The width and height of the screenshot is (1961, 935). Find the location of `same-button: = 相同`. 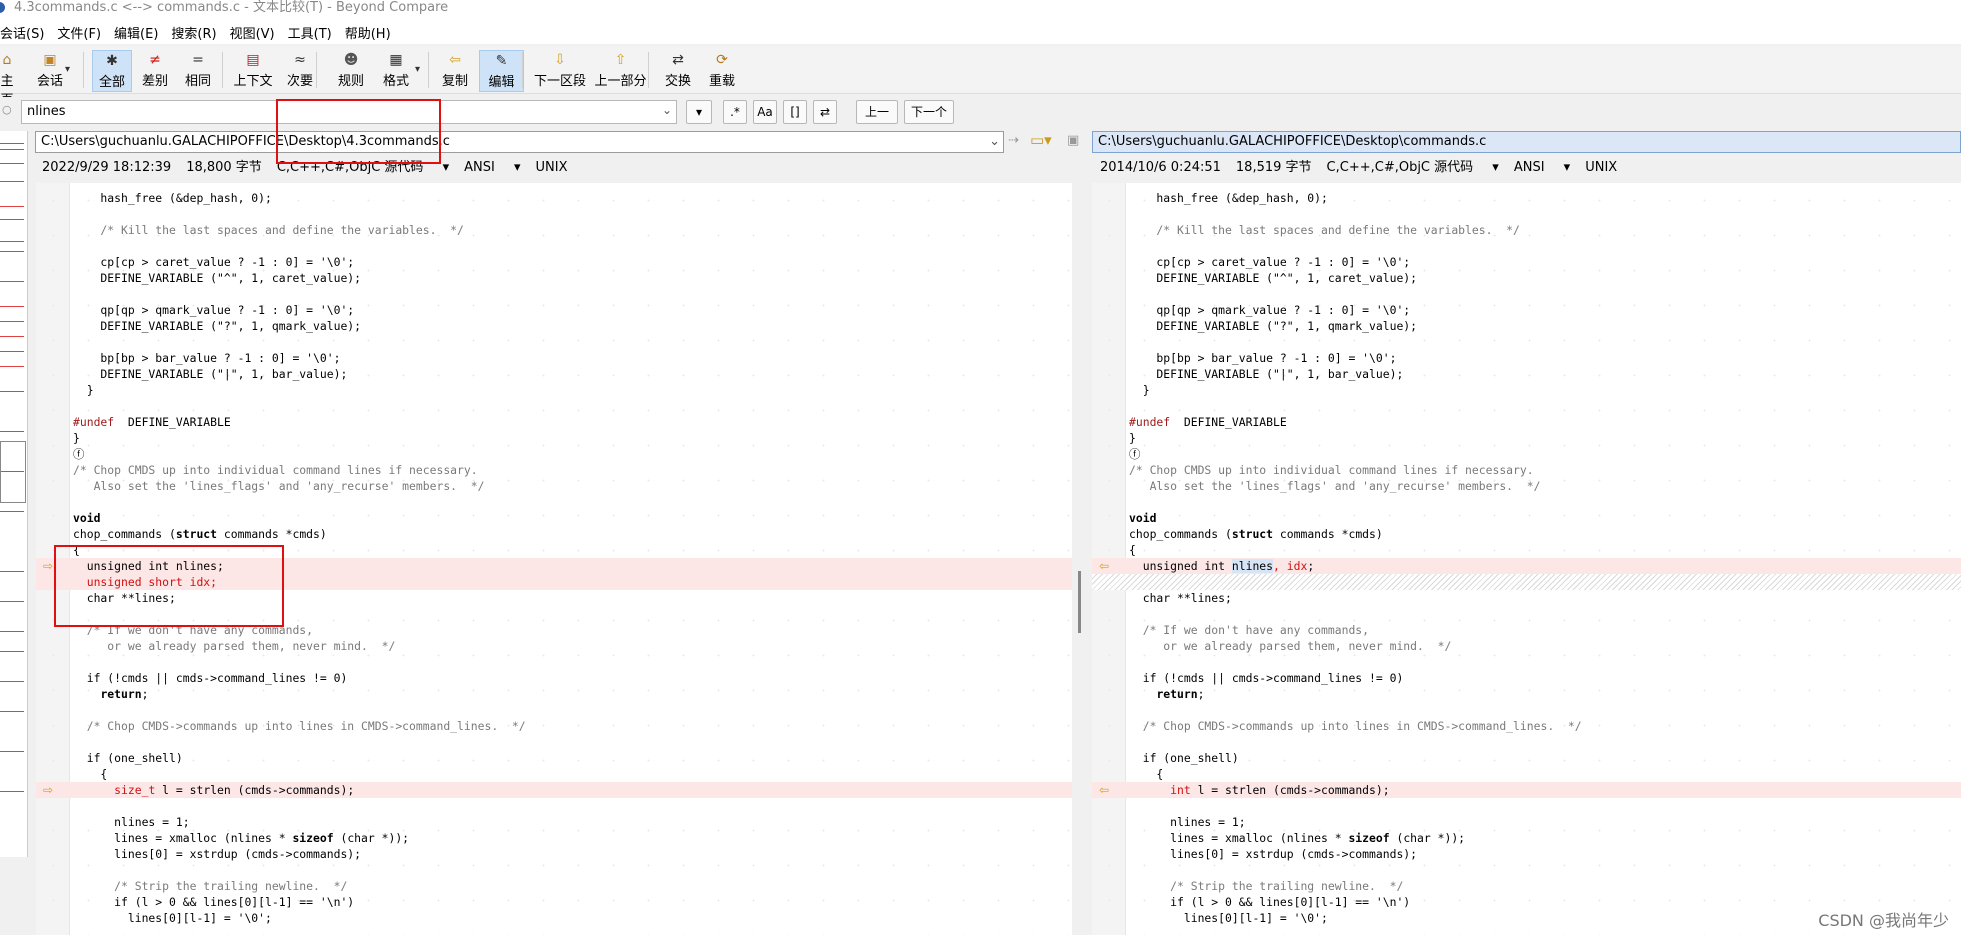

same-button: = 相同 is located at coordinates (198, 71).